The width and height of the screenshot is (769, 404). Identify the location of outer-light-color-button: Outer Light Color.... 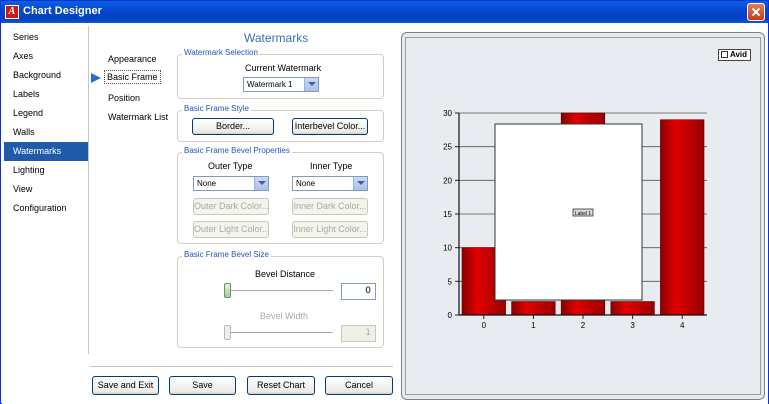
(231, 229).